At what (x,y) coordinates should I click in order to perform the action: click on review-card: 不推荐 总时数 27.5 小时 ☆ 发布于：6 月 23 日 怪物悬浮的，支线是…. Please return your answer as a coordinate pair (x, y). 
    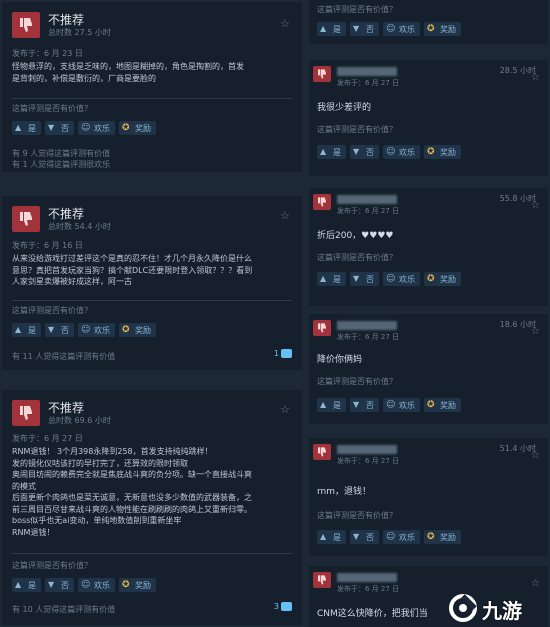
    Looking at the image, I should click on (152, 87).